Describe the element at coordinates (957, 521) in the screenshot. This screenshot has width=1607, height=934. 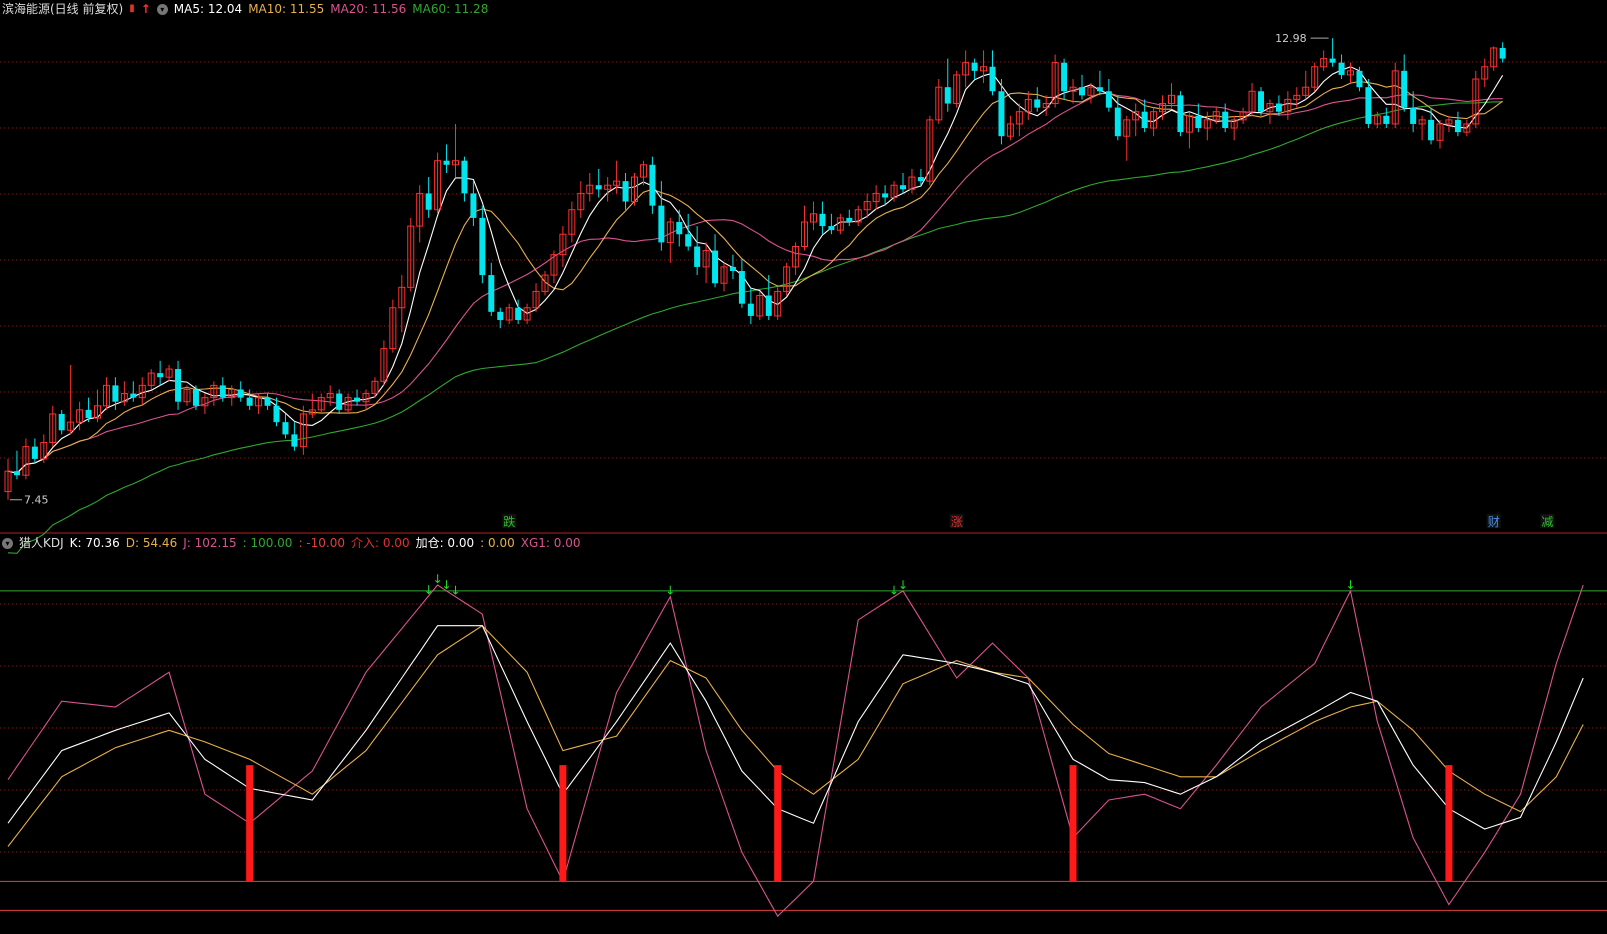
I see `event-tag-label: 涨` at that location.